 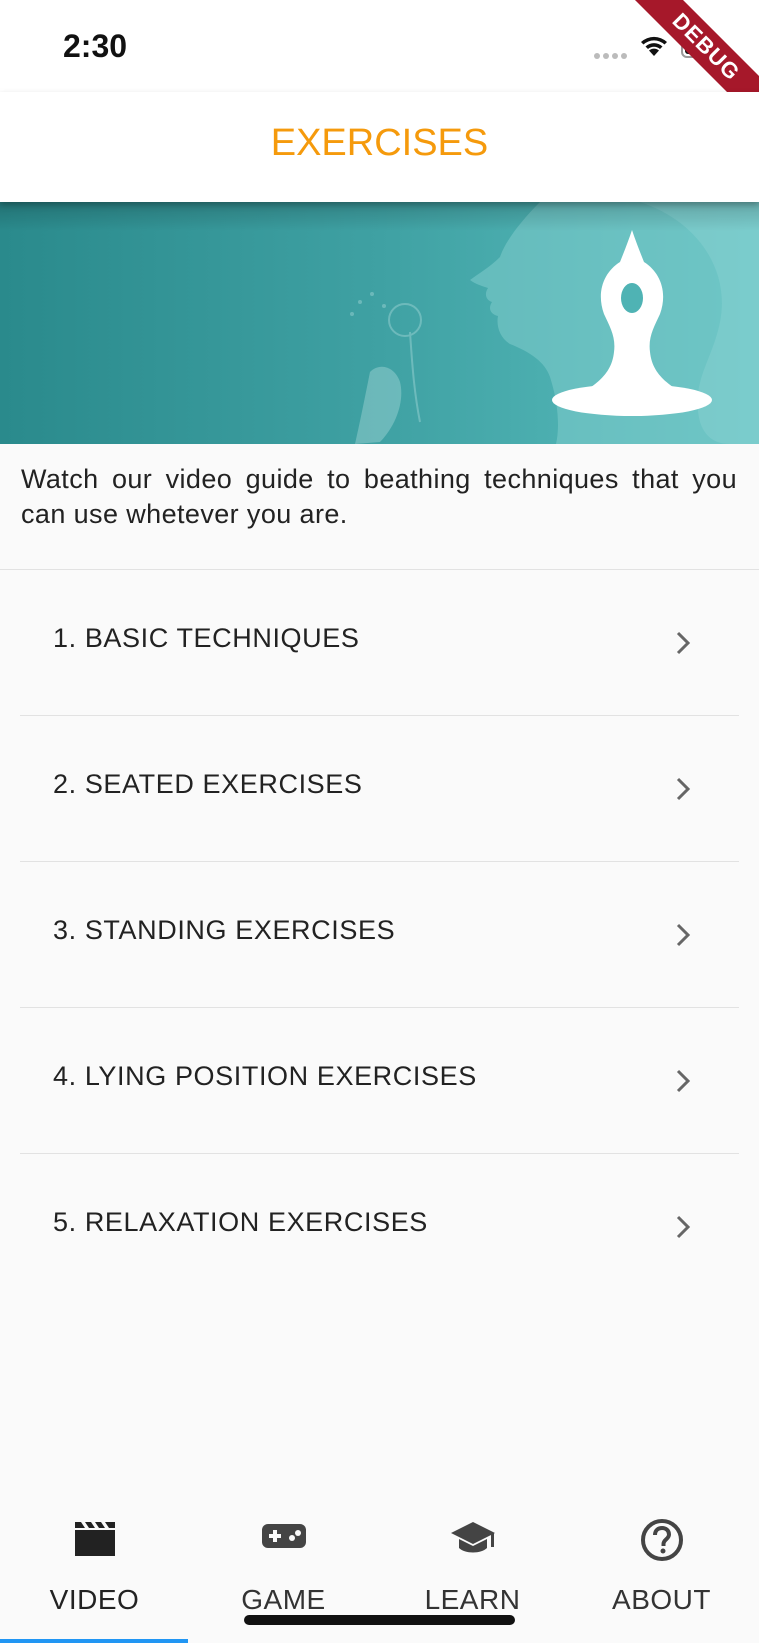 What do you see at coordinates (379, 143) in the screenshot?
I see `page-title: EXERCISES` at bounding box center [379, 143].